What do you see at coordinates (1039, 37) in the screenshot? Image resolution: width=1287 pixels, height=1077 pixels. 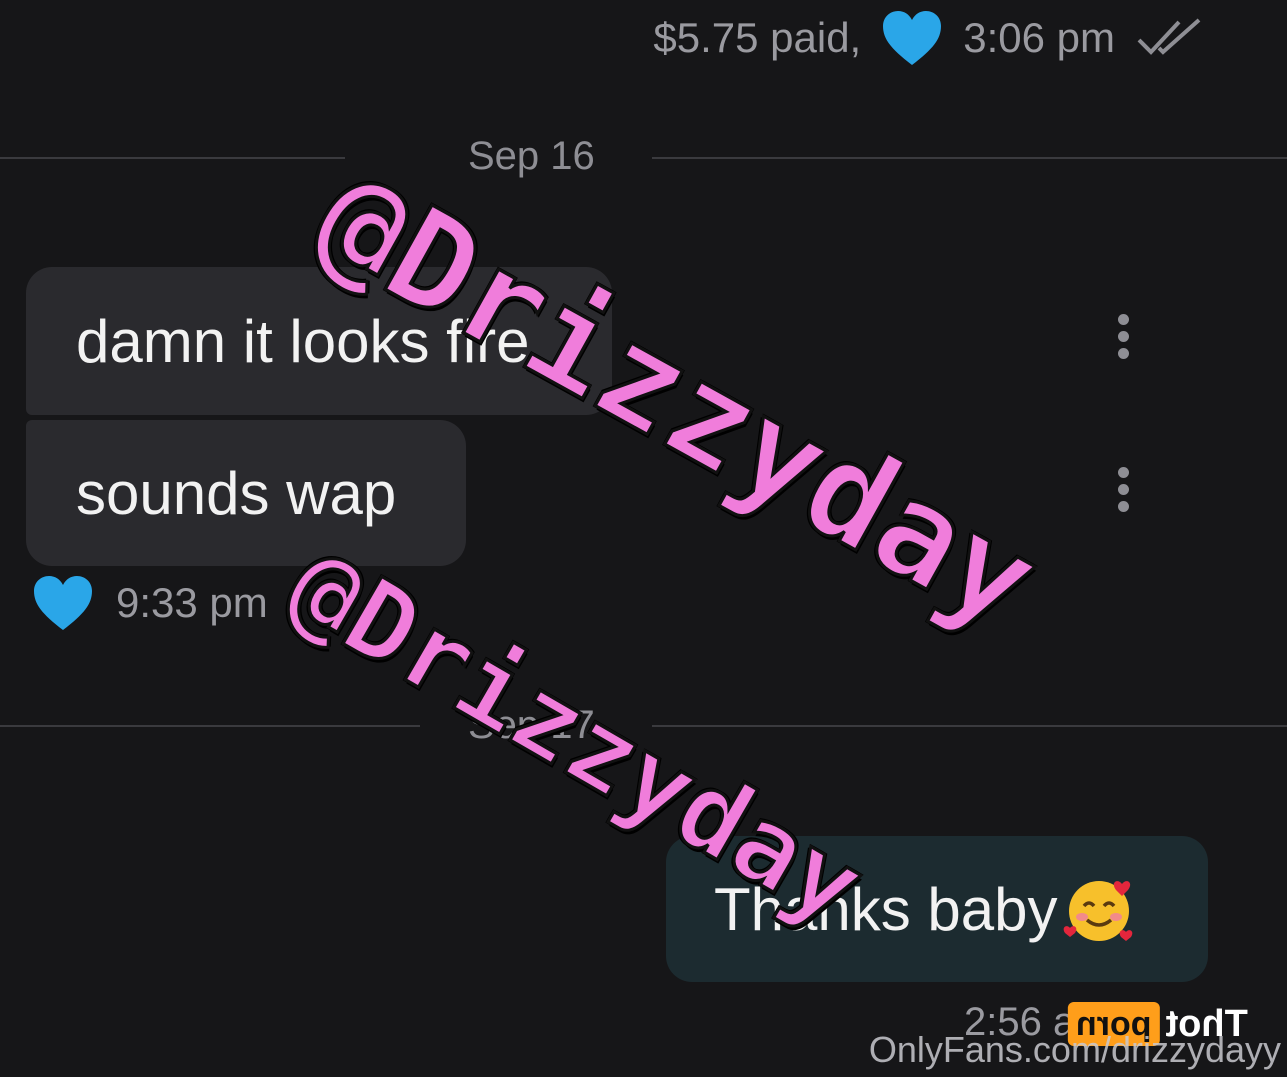 I see `message-time: 3:06 pm` at bounding box center [1039, 37].